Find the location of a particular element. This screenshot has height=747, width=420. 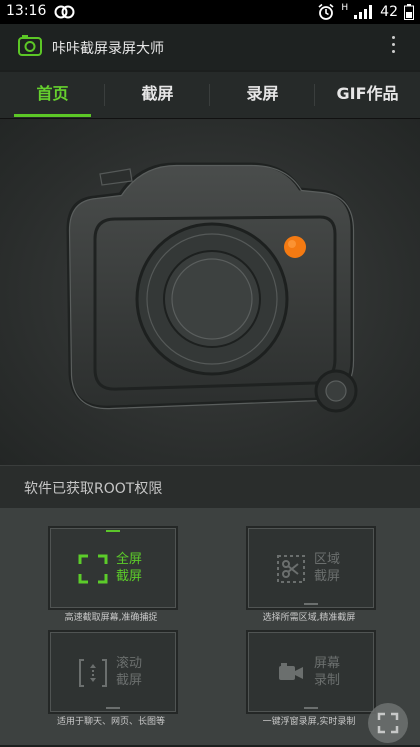

tab-gif-works: GIF作品 is located at coordinates (367, 95).